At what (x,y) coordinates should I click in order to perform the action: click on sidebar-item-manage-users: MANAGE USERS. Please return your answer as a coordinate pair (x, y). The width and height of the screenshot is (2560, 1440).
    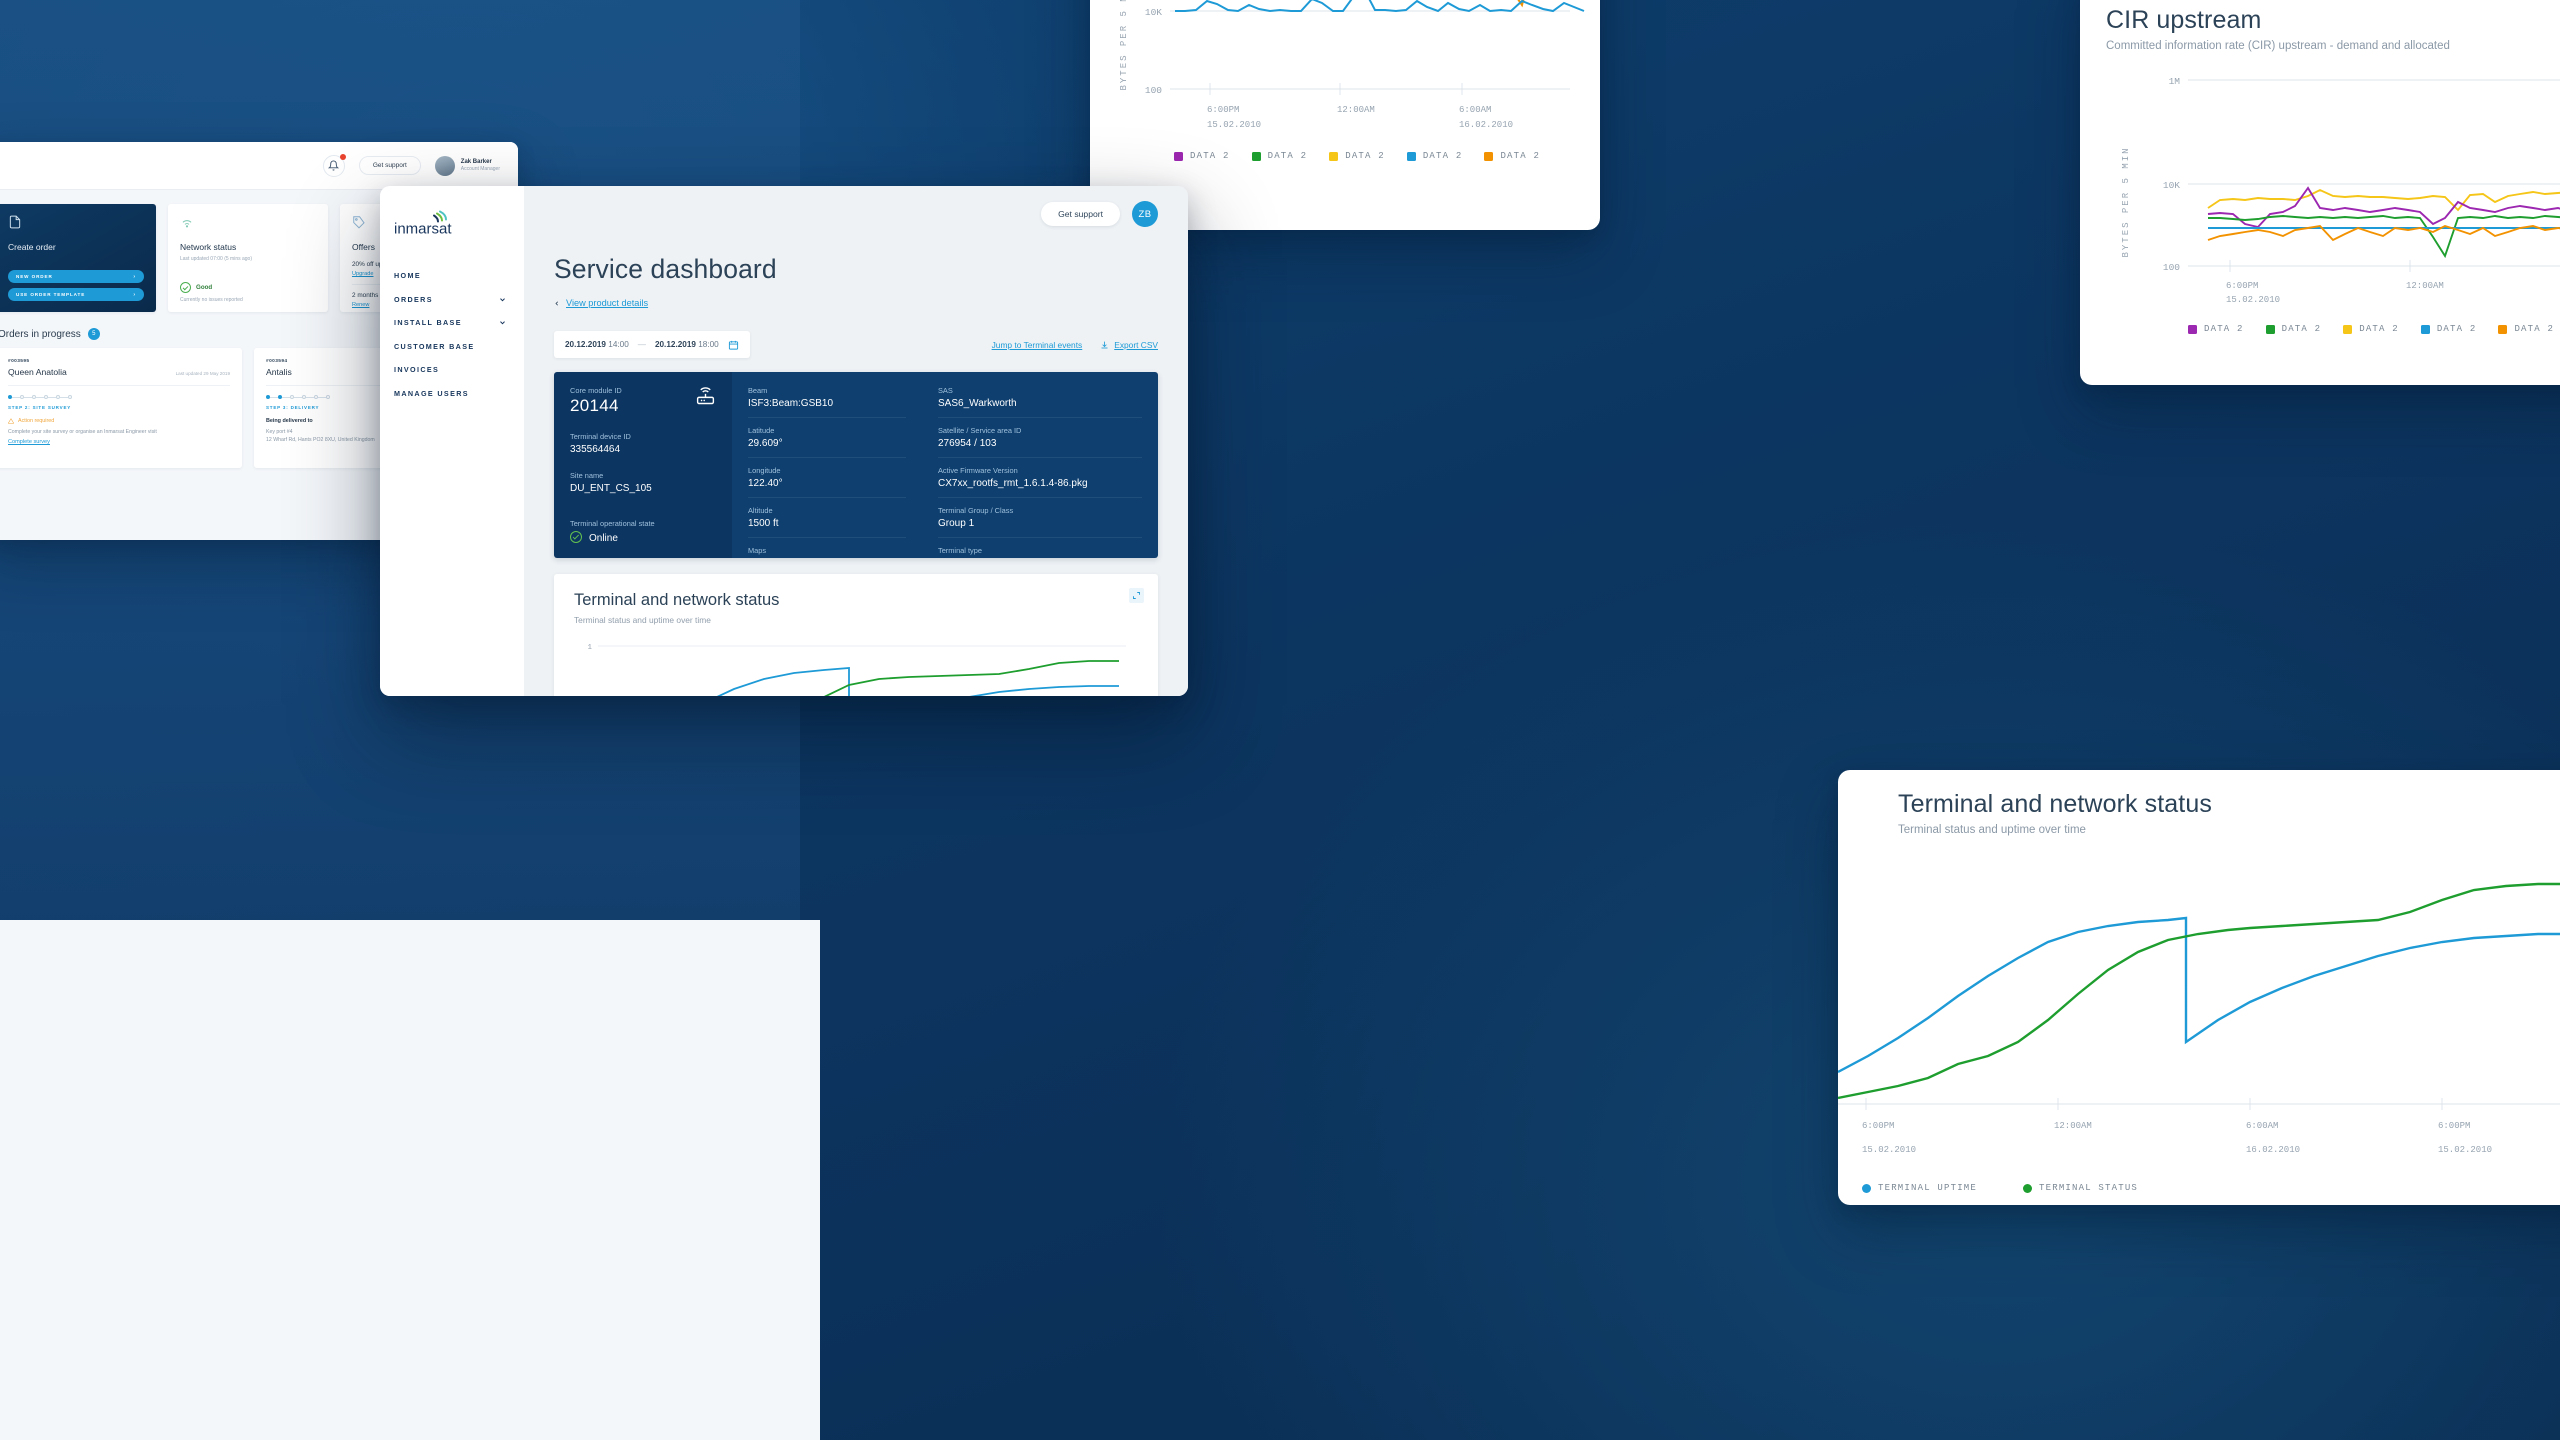
    Looking at the image, I should click on (452, 394).